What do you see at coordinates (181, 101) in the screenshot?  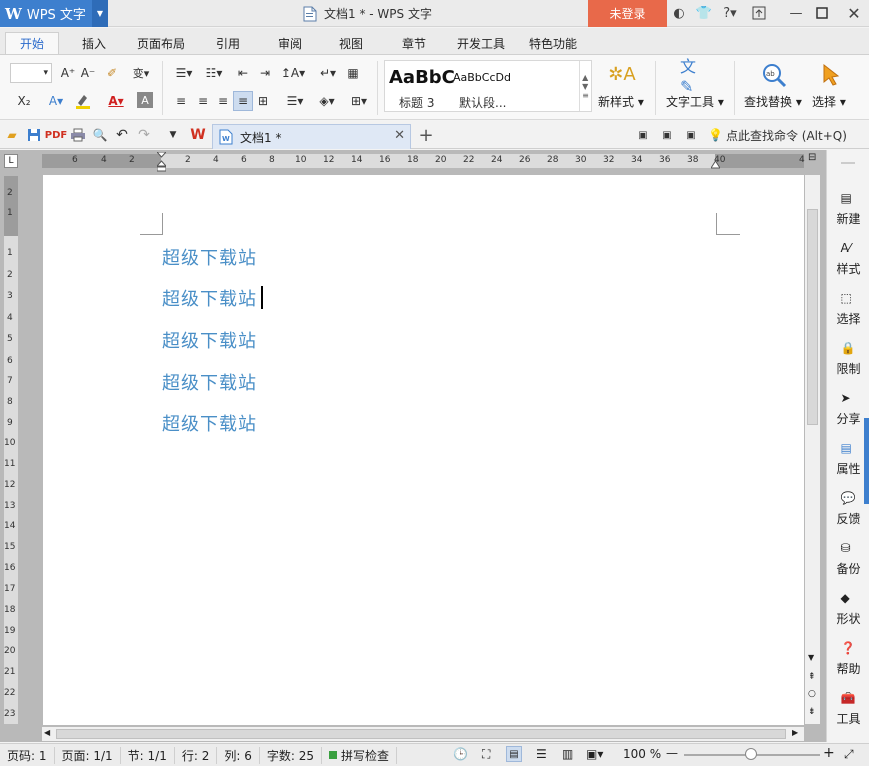 I see `align-left-icon: ≡` at bounding box center [181, 101].